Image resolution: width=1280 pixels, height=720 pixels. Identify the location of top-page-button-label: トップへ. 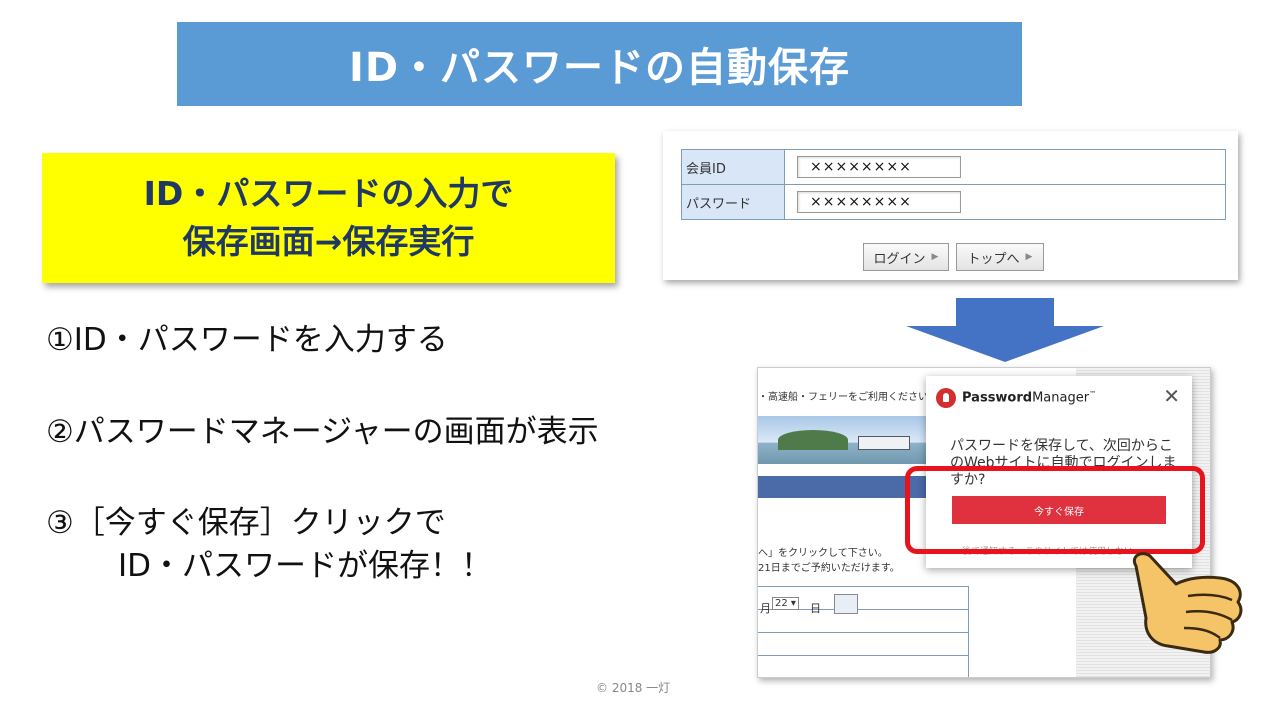
(993, 259).